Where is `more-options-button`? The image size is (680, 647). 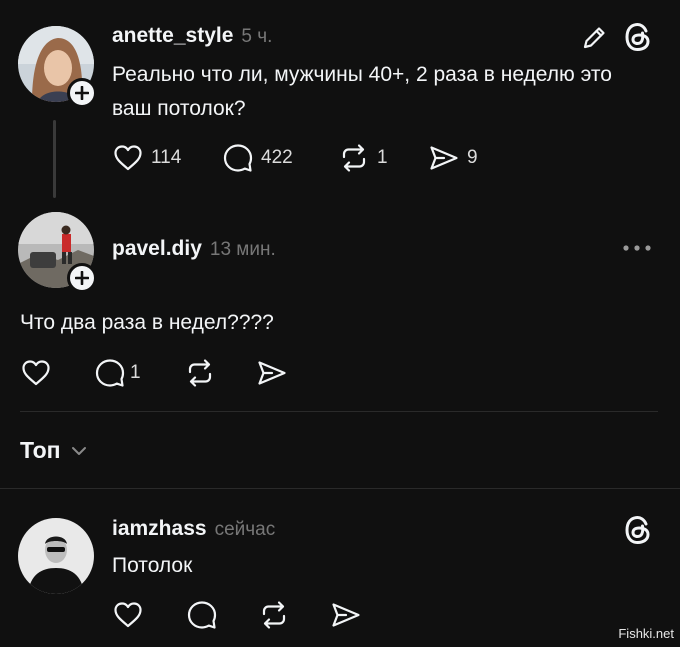 more-options-button is located at coordinates (637, 250).